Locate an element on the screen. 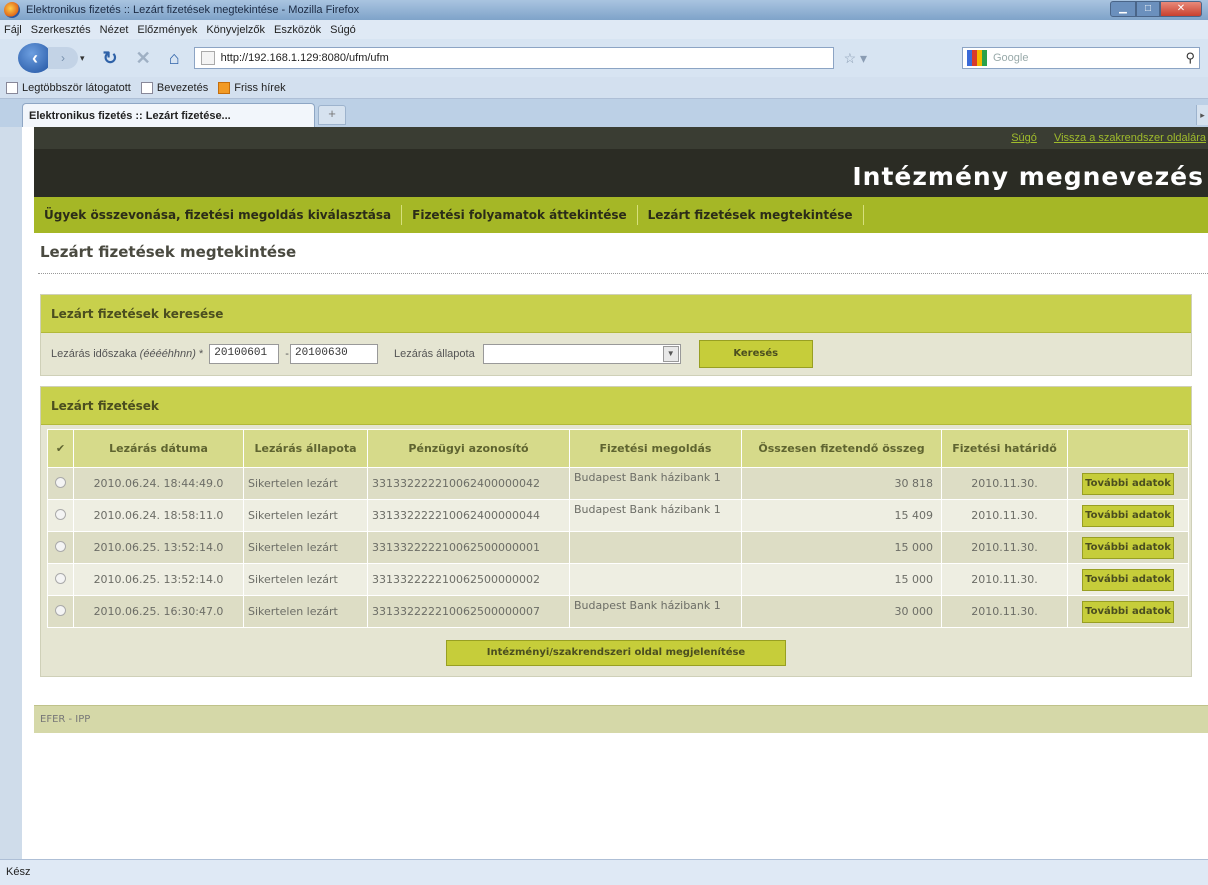  bookmark-getting-started: Bevezetés is located at coordinates (174, 87).